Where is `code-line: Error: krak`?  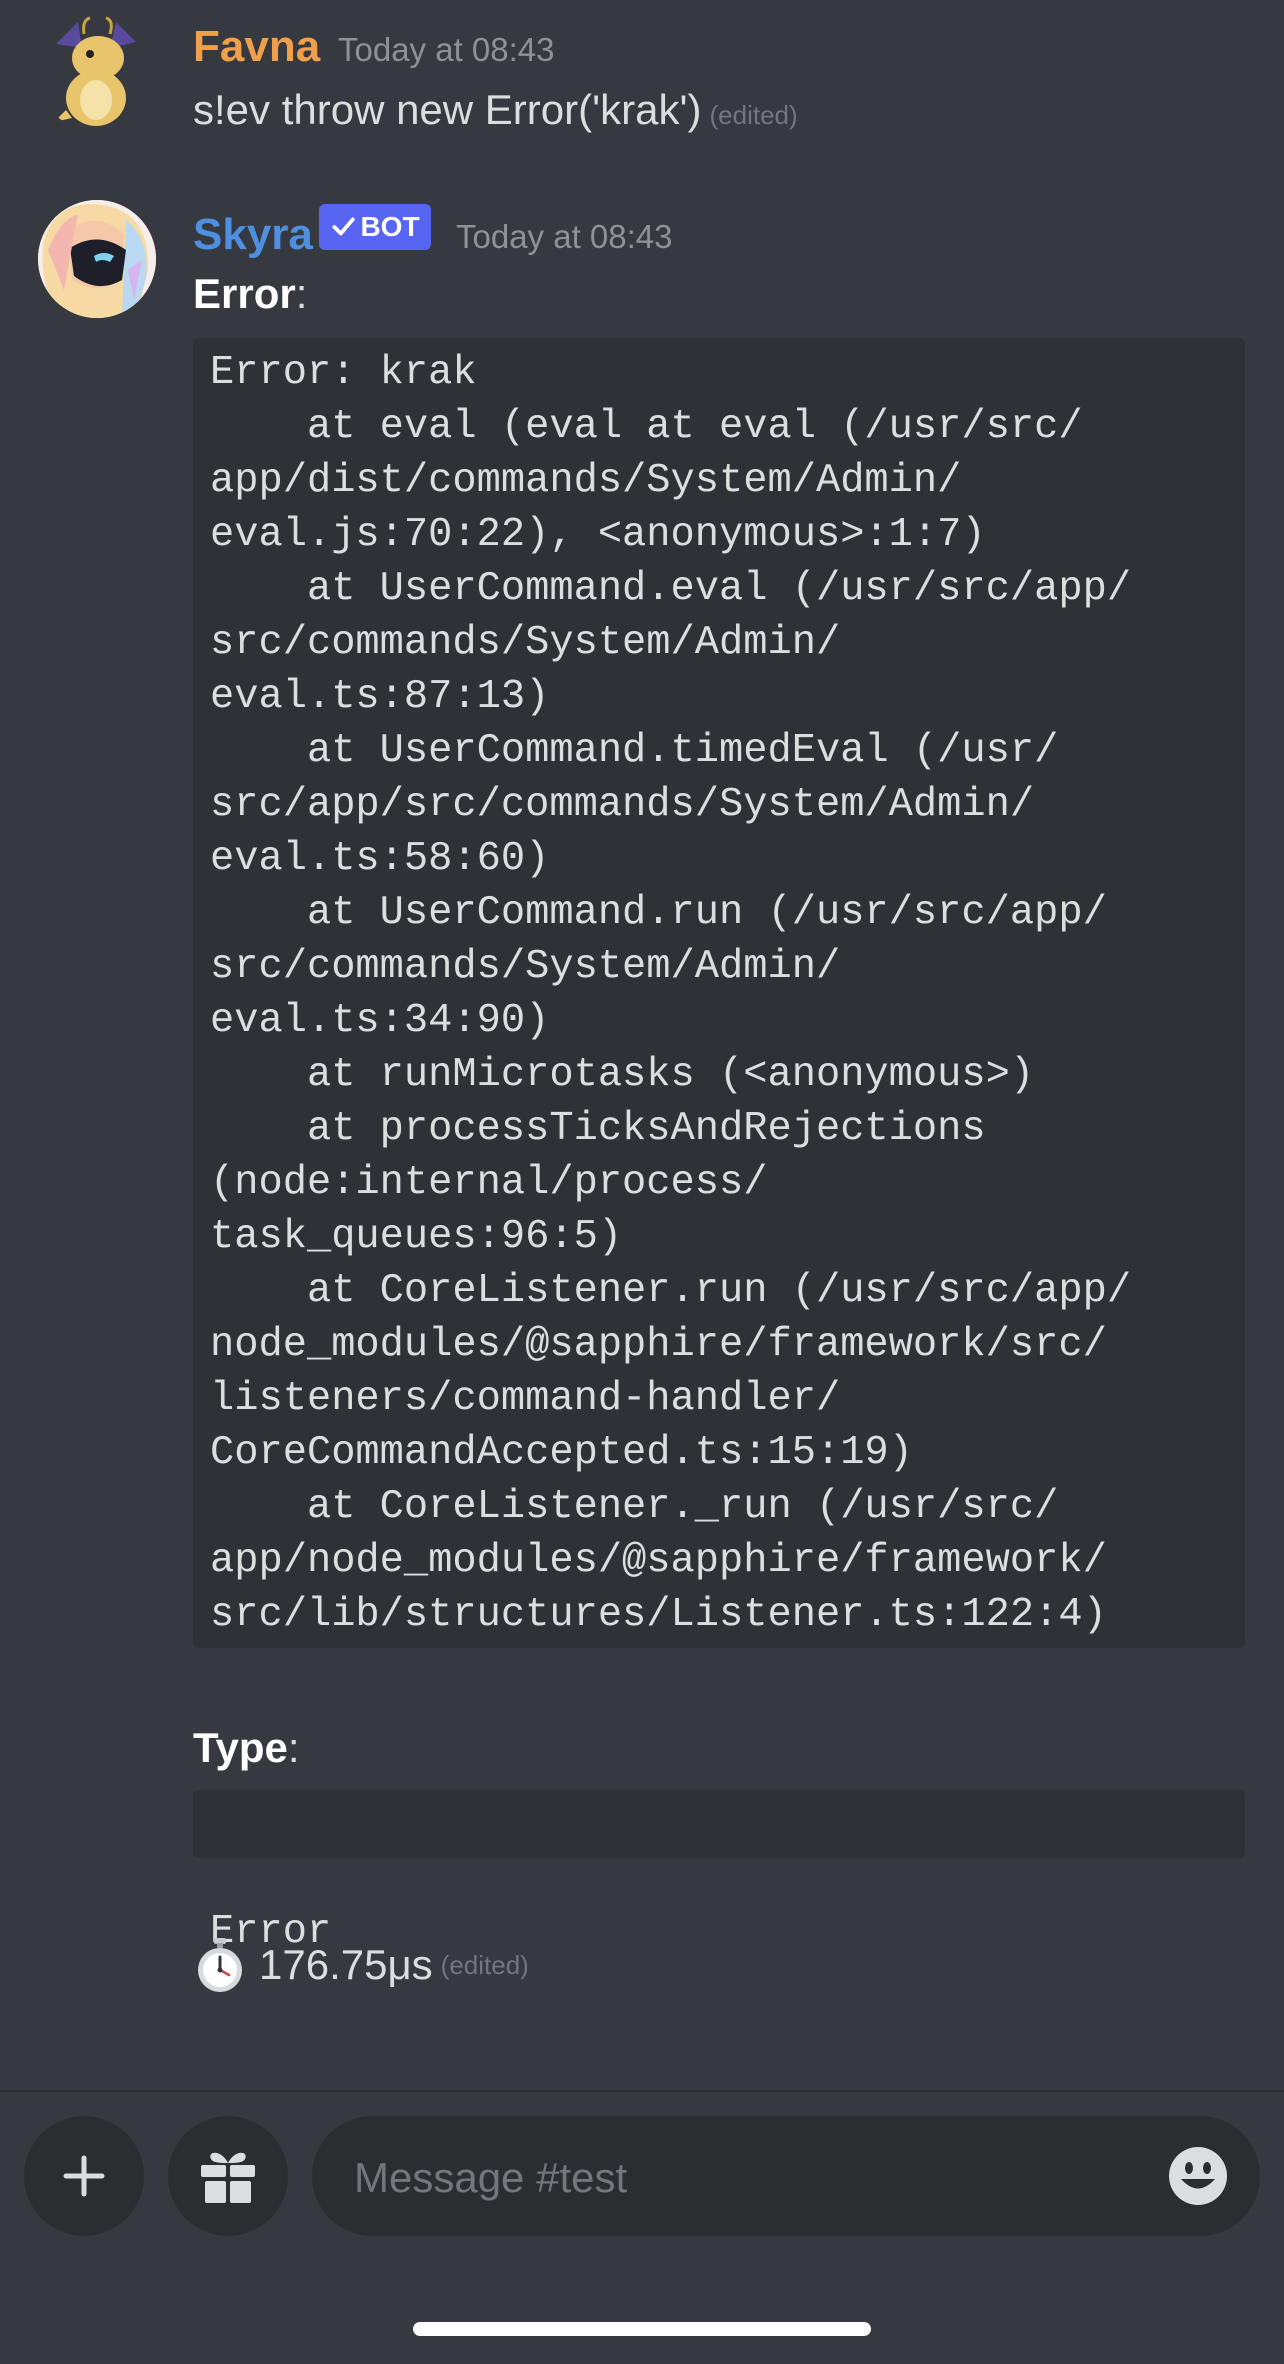 code-line: Error: krak is located at coordinates (343, 373).